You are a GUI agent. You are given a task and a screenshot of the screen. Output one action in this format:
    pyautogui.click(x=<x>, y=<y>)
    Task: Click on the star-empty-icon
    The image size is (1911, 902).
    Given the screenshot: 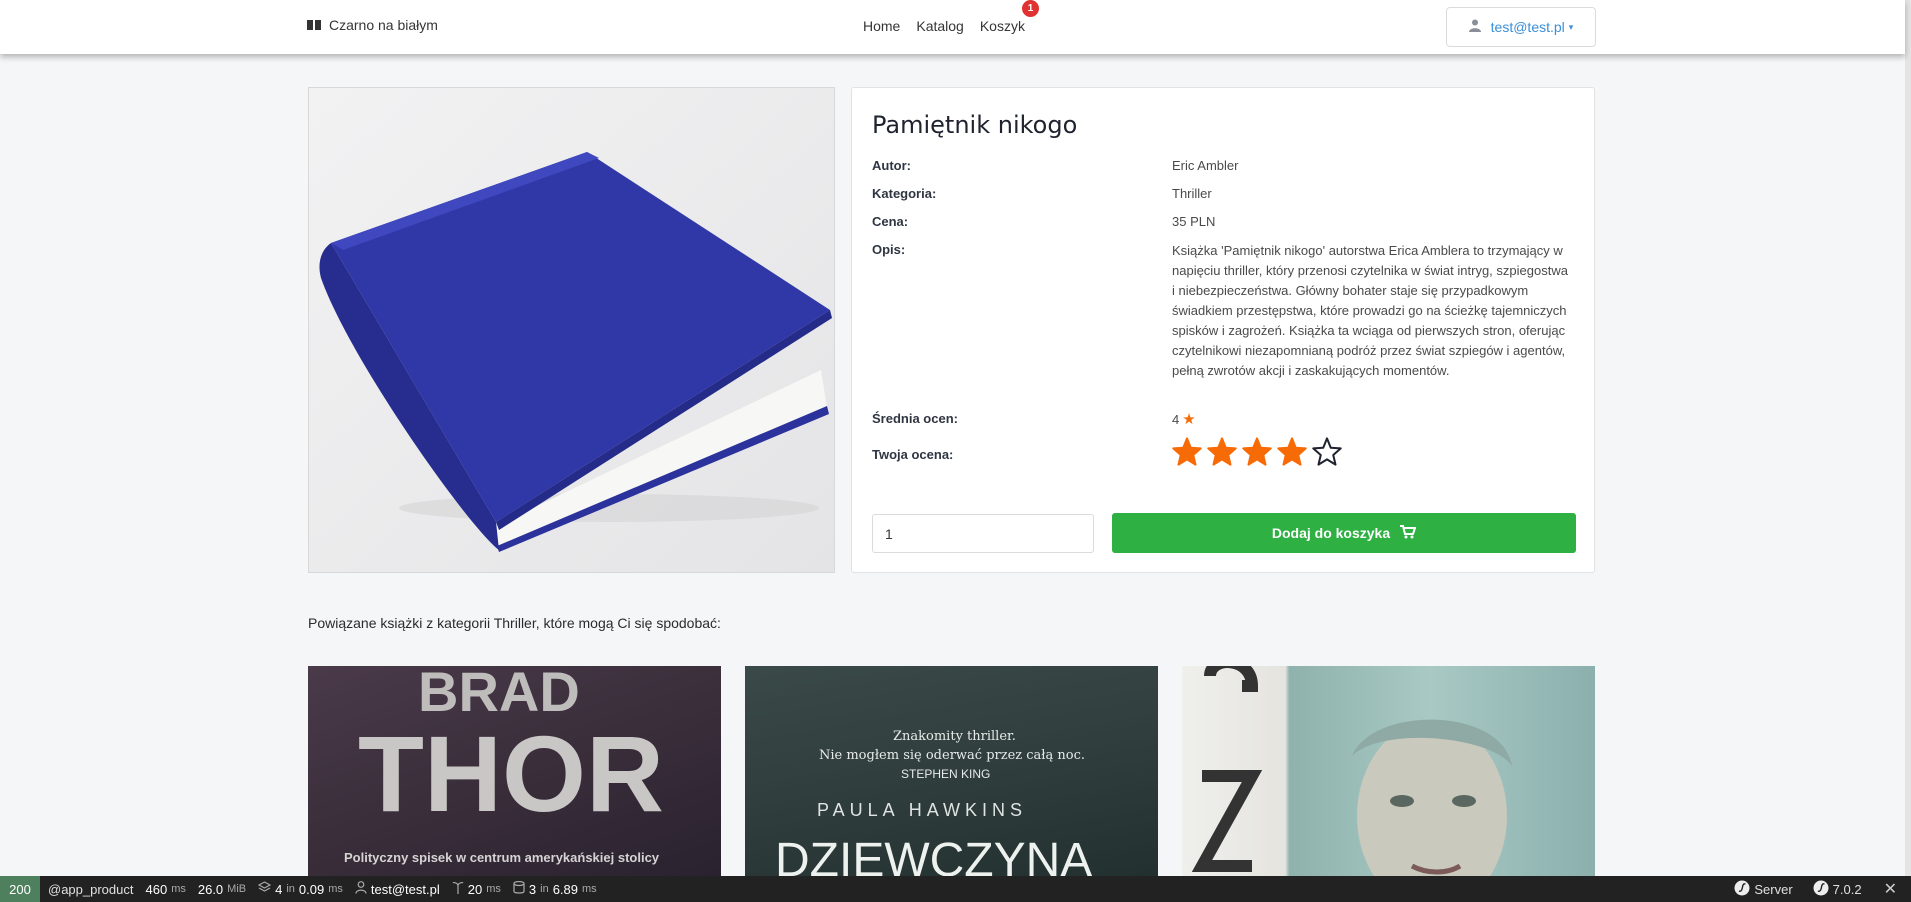 What is the action you would take?
    pyautogui.click(x=1327, y=454)
    